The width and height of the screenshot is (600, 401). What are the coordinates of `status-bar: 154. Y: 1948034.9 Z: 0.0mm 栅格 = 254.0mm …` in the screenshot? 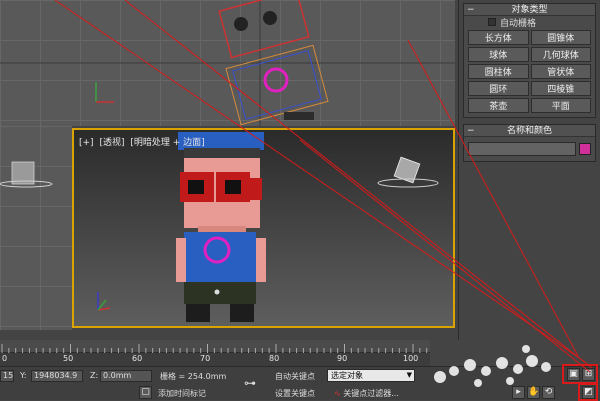 It's located at (300, 382).